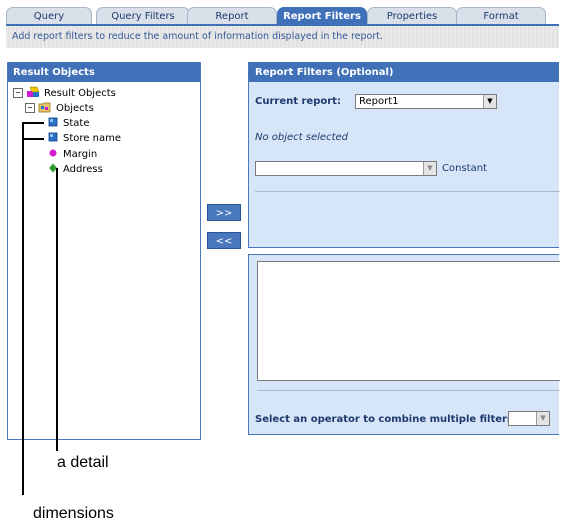 Image resolution: width=565 pixels, height=529 pixels. Describe the element at coordinates (301, 137) in the screenshot. I see `no-object-text: No object selected` at that location.